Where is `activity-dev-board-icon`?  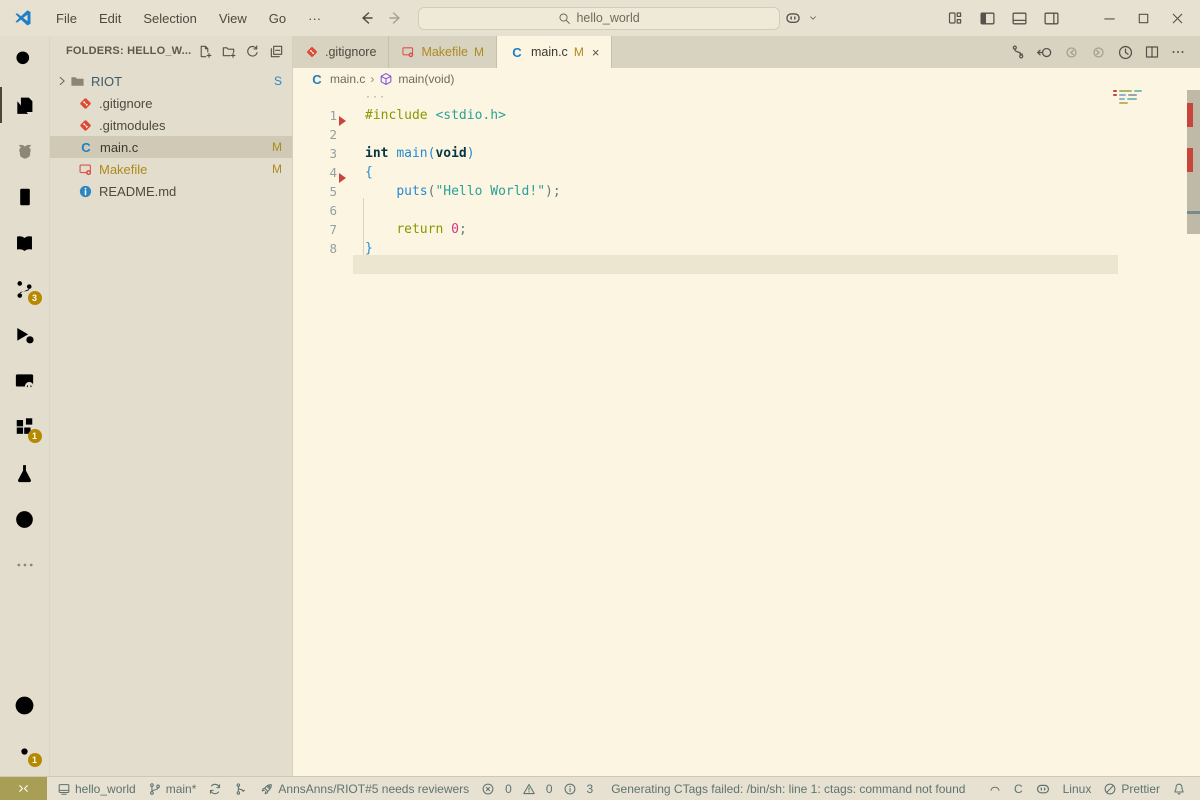
activity-dev-board-icon is located at coordinates (25, 197).